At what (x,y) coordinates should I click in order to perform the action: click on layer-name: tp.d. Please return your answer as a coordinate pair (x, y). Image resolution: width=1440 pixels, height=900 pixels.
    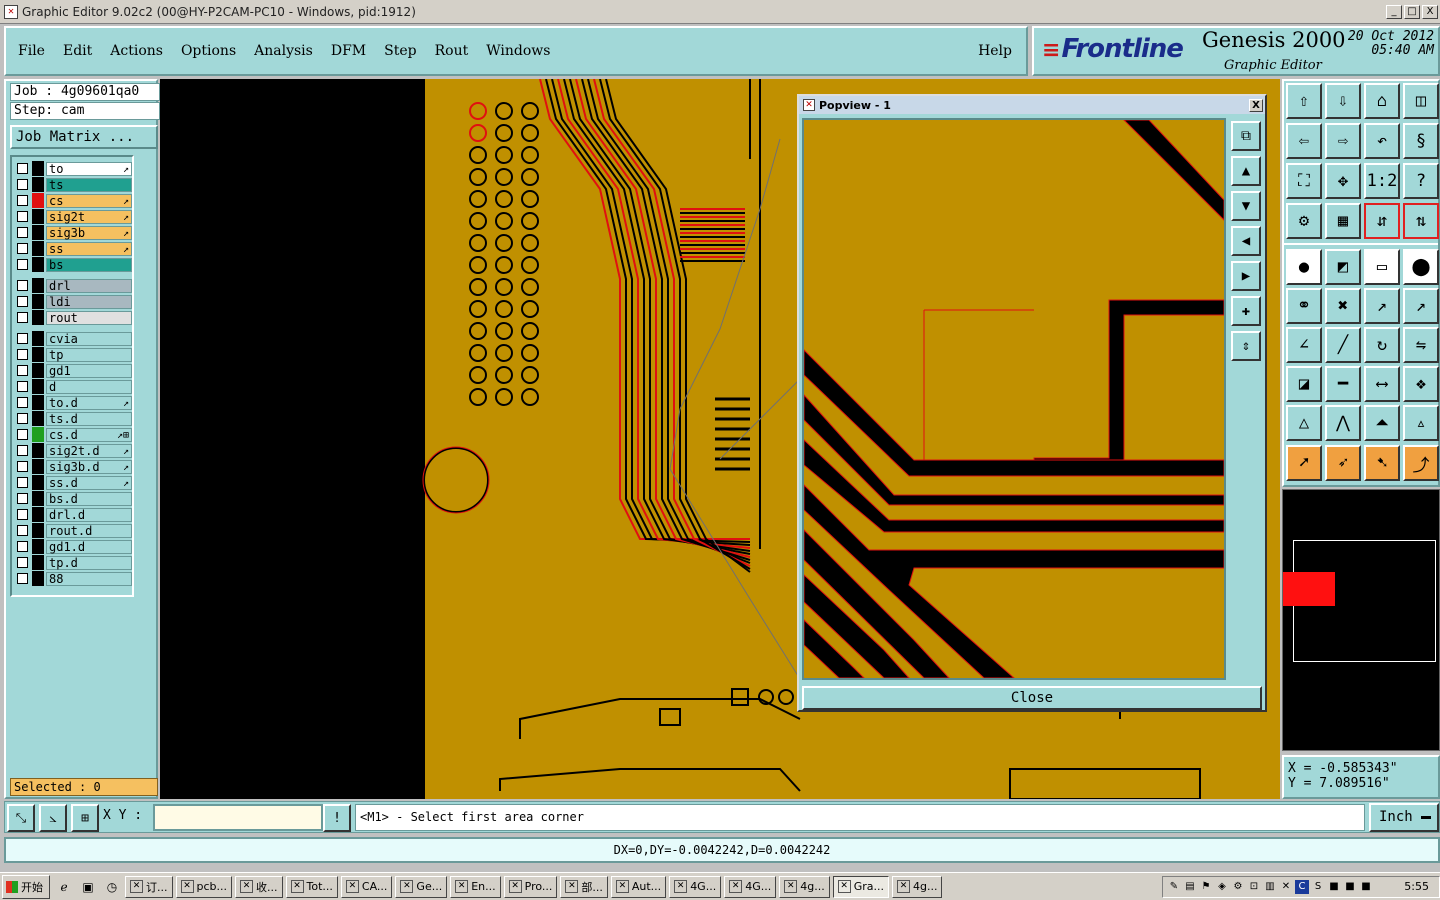
    Looking at the image, I should click on (89, 562).